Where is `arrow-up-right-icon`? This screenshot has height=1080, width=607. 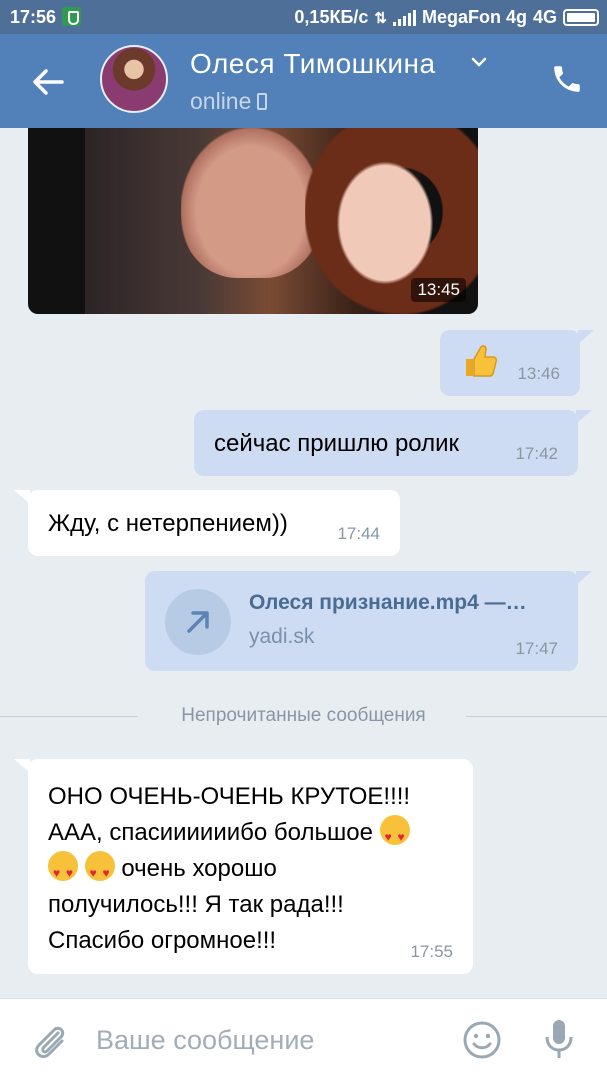
arrow-up-right-icon is located at coordinates (198, 622).